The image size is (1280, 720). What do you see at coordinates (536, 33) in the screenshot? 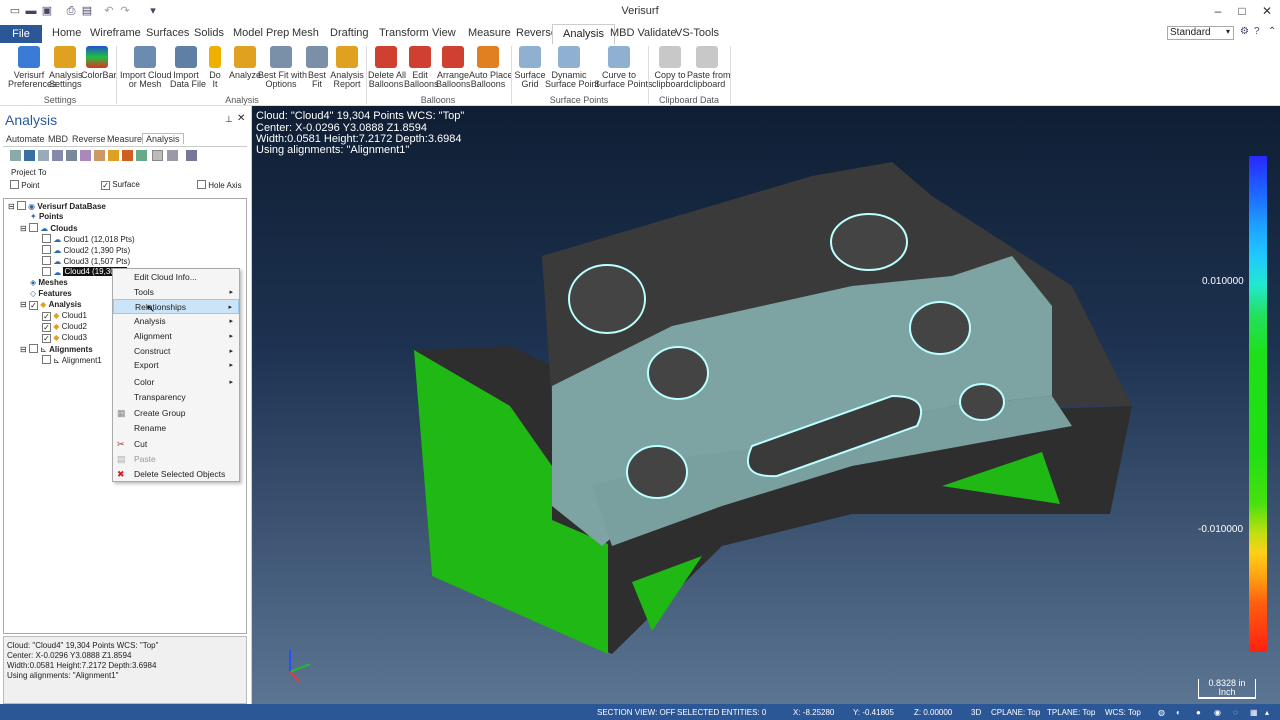
I see `menu-reverse: Reverse` at bounding box center [536, 33].